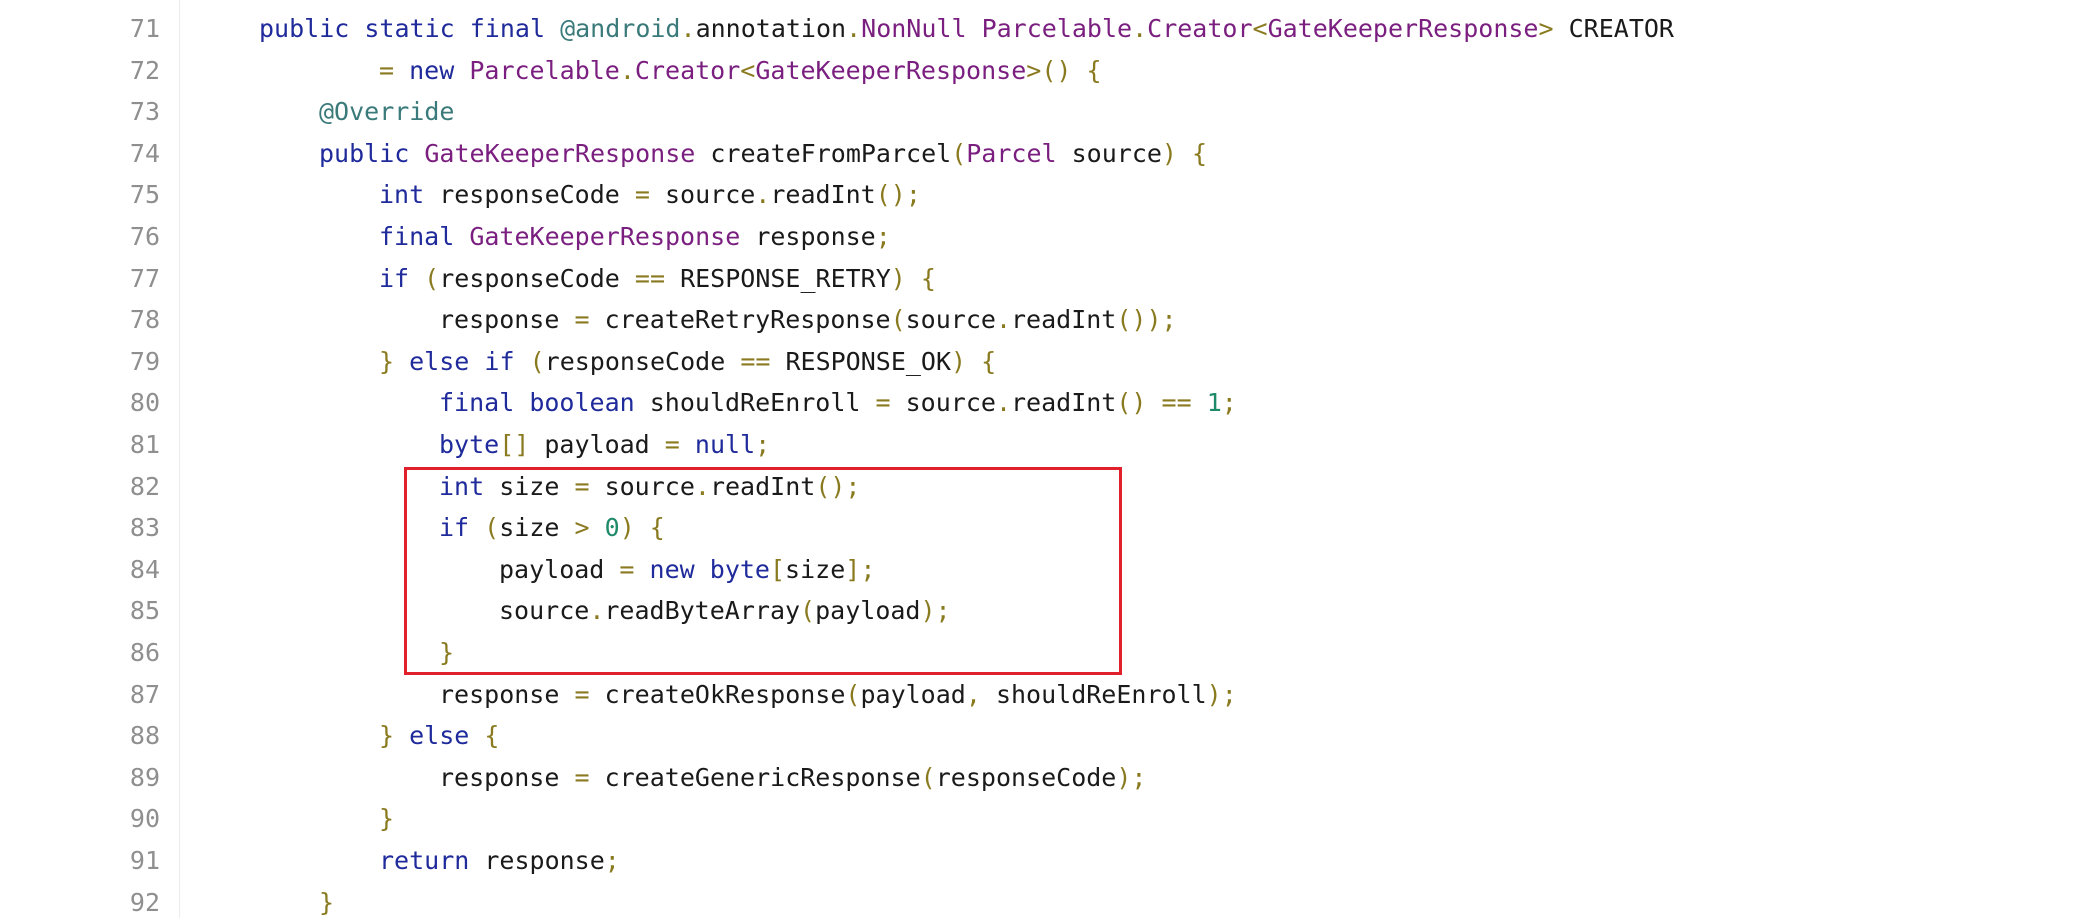 This screenshot has width=2074, height=924. What do you see at coordinates (144, 361) in the screenshot?
I see `line-number: 79` at bounding box center [144, 361].